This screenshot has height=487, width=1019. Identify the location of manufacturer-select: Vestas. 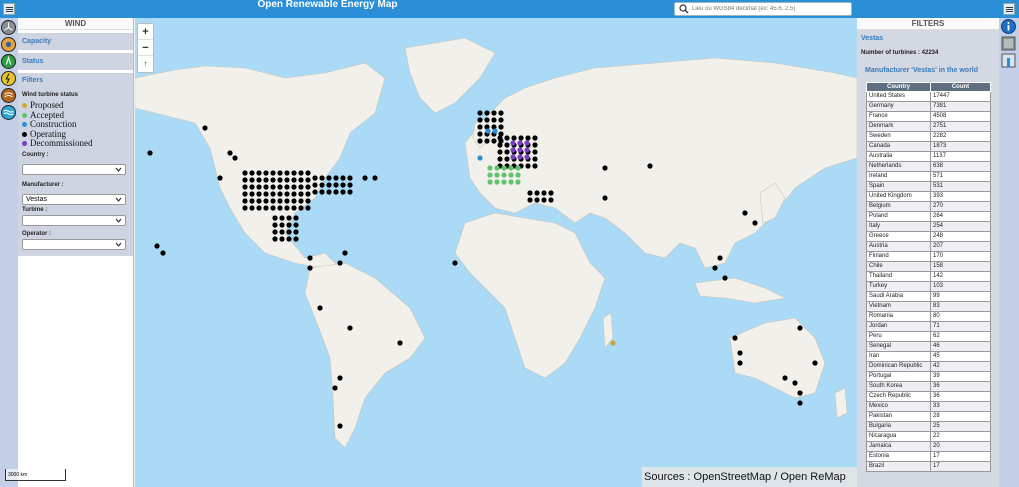
(74, 199).